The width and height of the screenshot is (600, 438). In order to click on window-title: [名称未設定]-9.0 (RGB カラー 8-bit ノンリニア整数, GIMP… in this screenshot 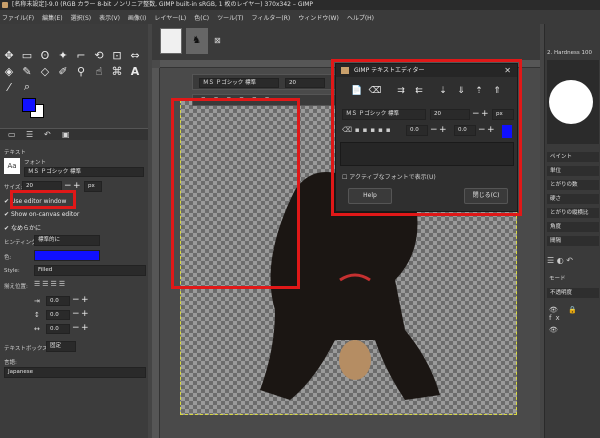, I will do `click(163, 4)`.